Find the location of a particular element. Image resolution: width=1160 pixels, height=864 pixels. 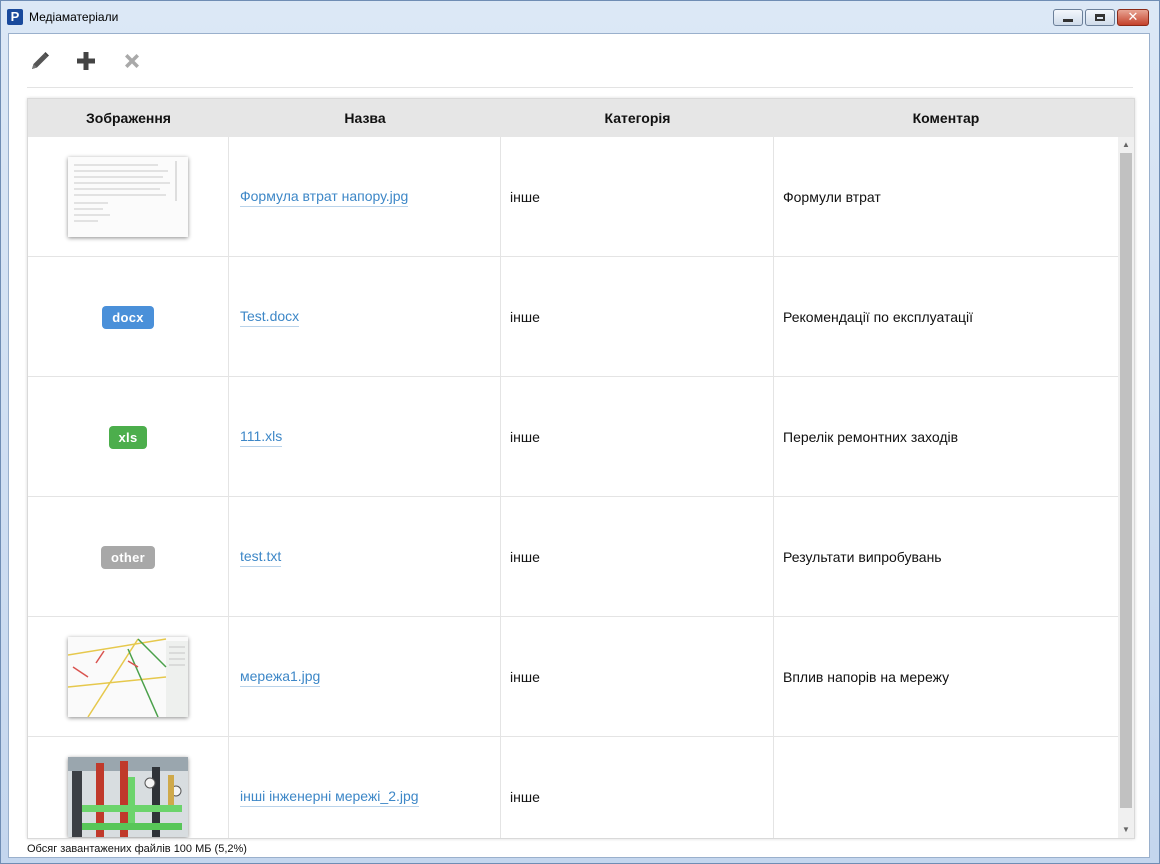

column-header-category: Категорія is located at coordinates (637, 118).